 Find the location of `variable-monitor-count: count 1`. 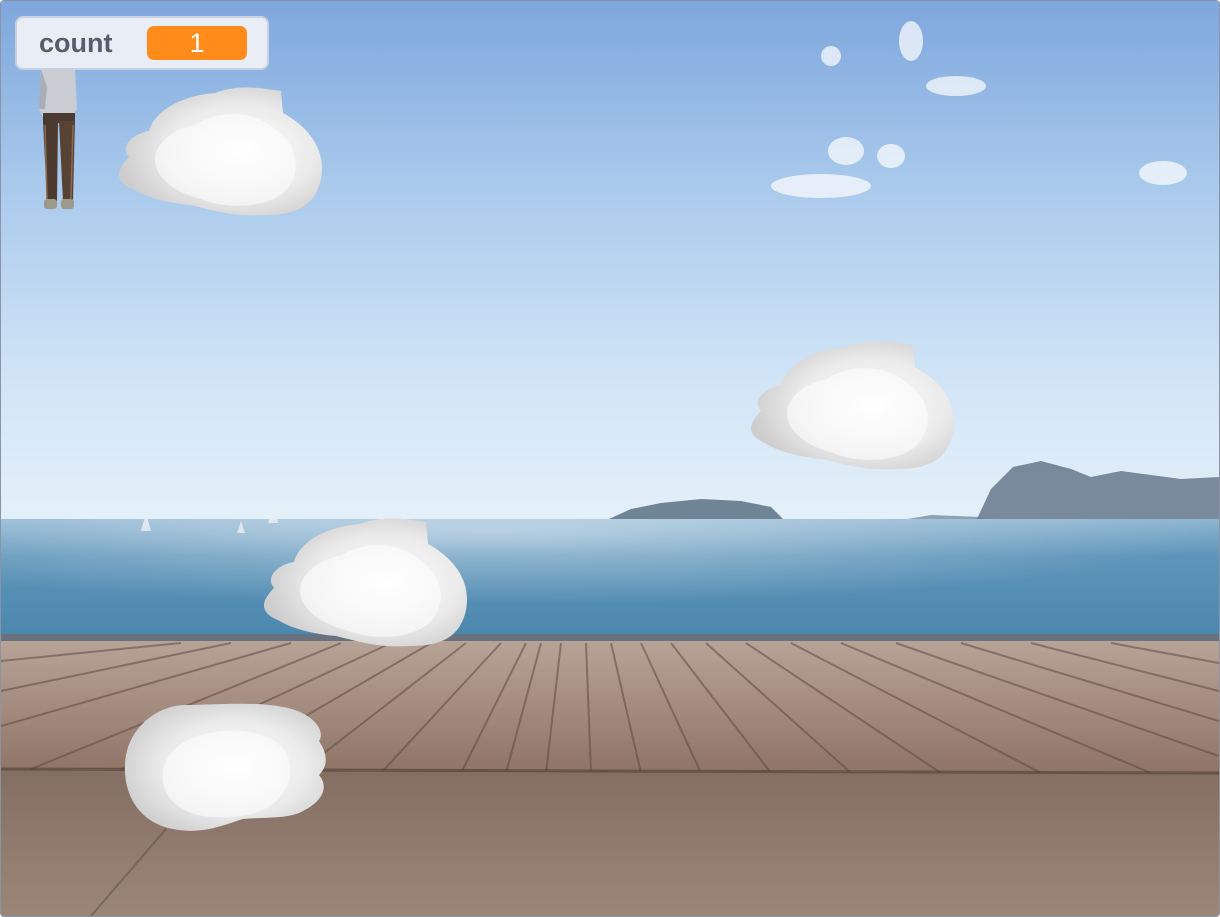

variable-monitor-count: count 1 is located at coordinates (142, 43).